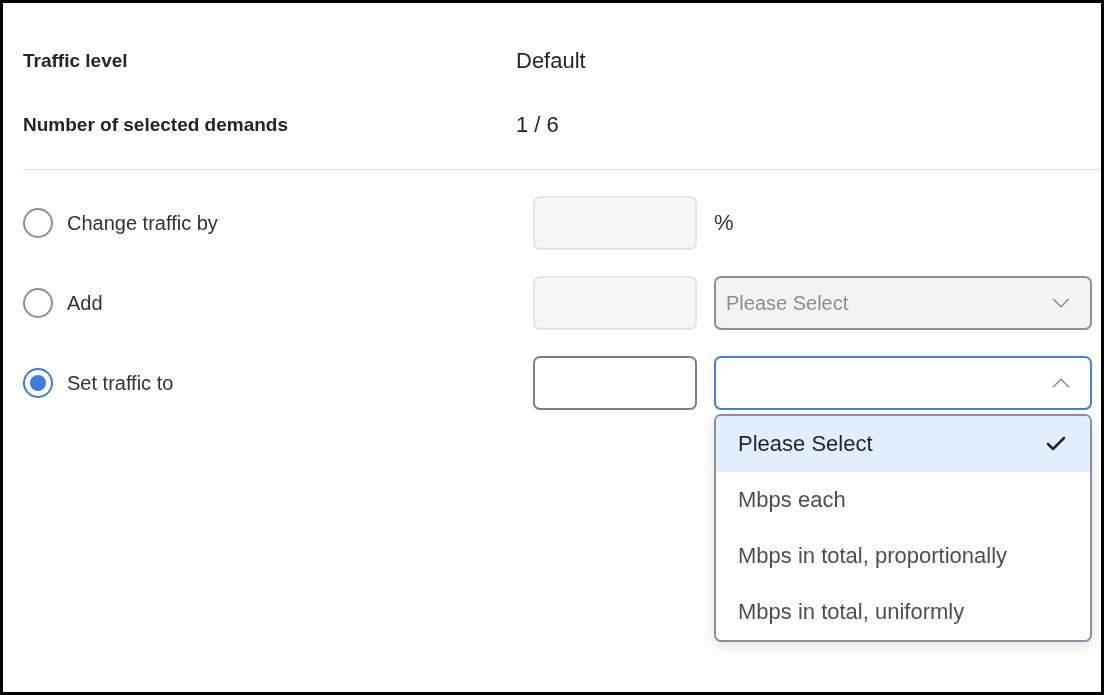 This screenshot has height=695, width=1104. I want to click on unit-select, so click(903, 383).